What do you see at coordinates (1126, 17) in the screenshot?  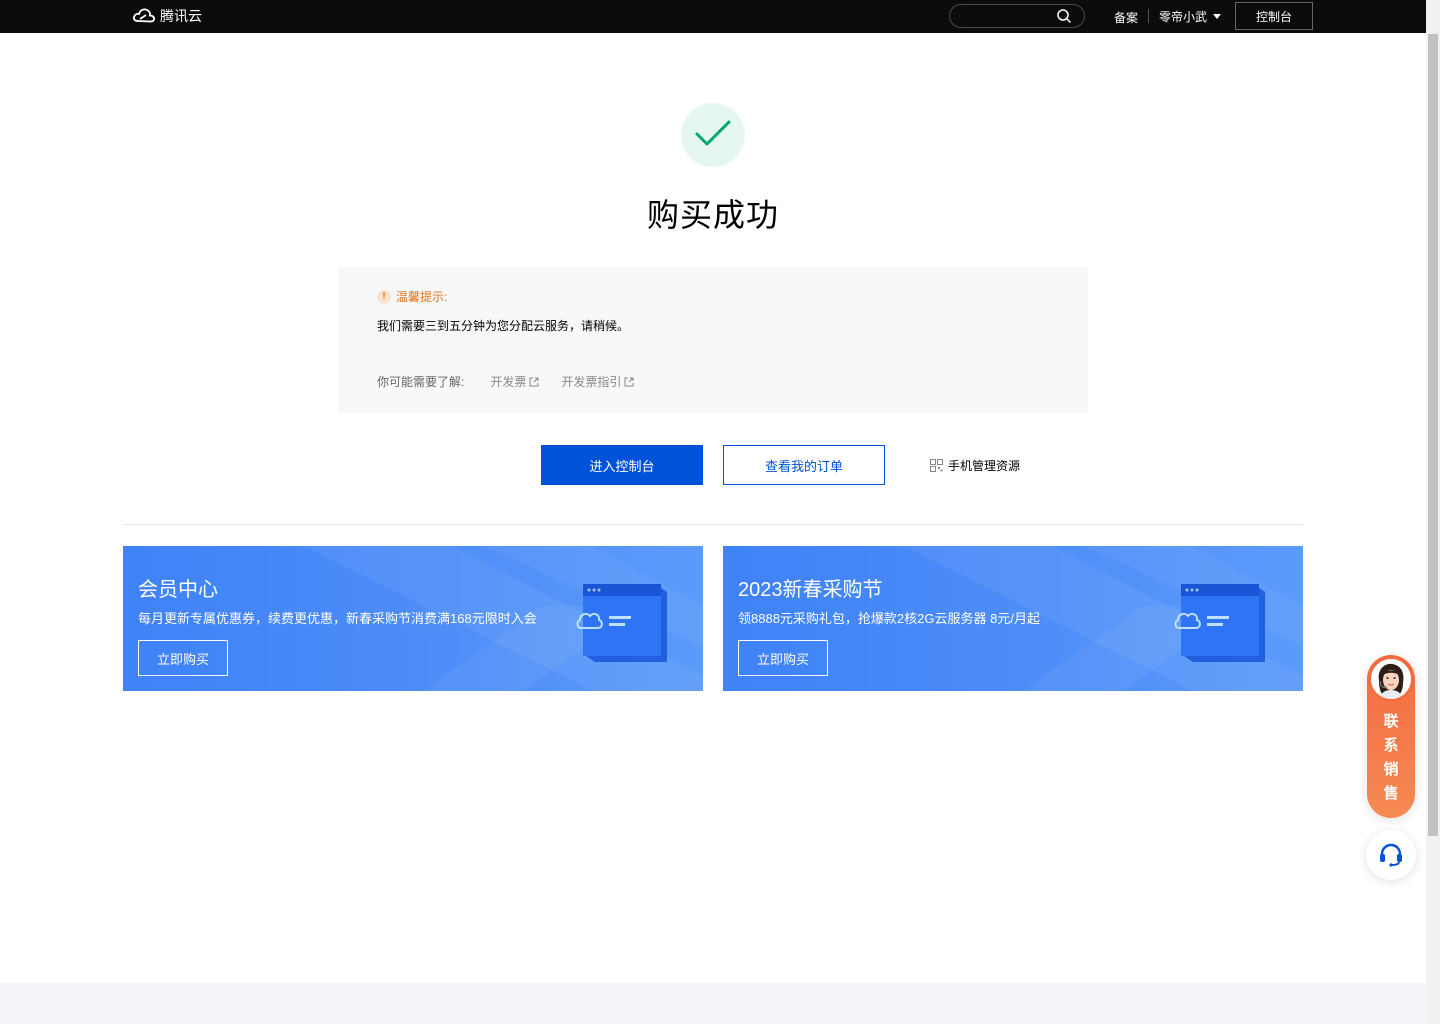 I see `nav-beian-link: 备案` at bounding box center [1126, 17].